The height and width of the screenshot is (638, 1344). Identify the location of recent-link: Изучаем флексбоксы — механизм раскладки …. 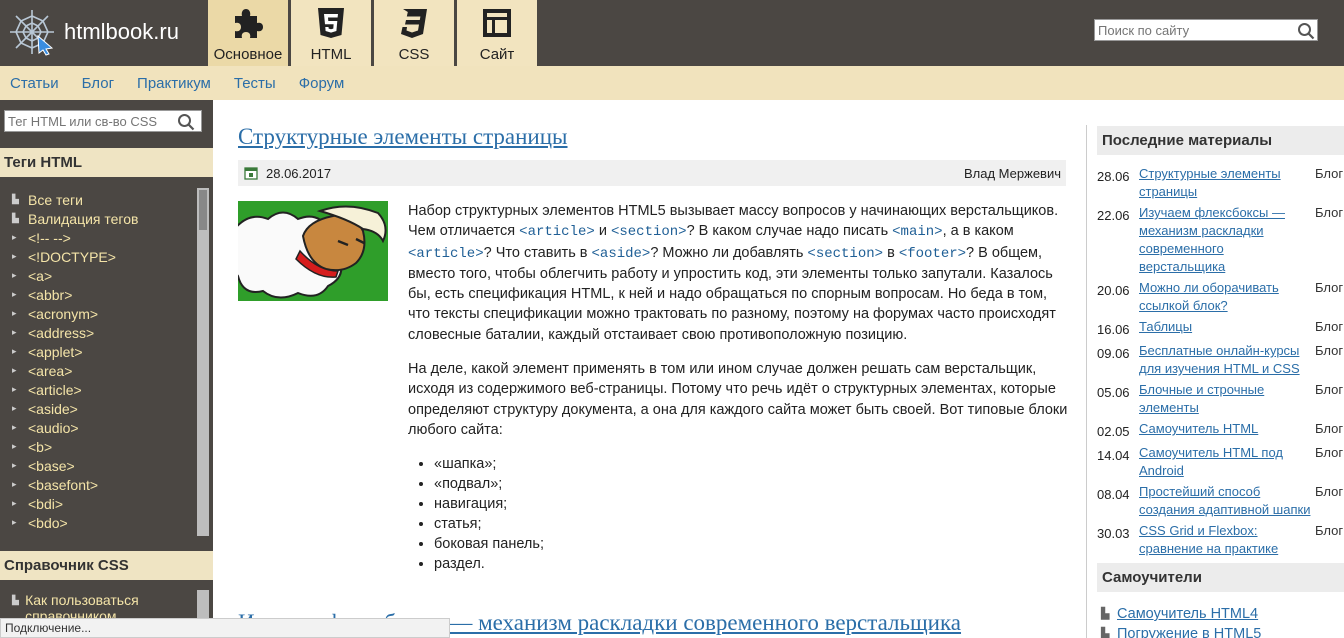
(1226, 240).